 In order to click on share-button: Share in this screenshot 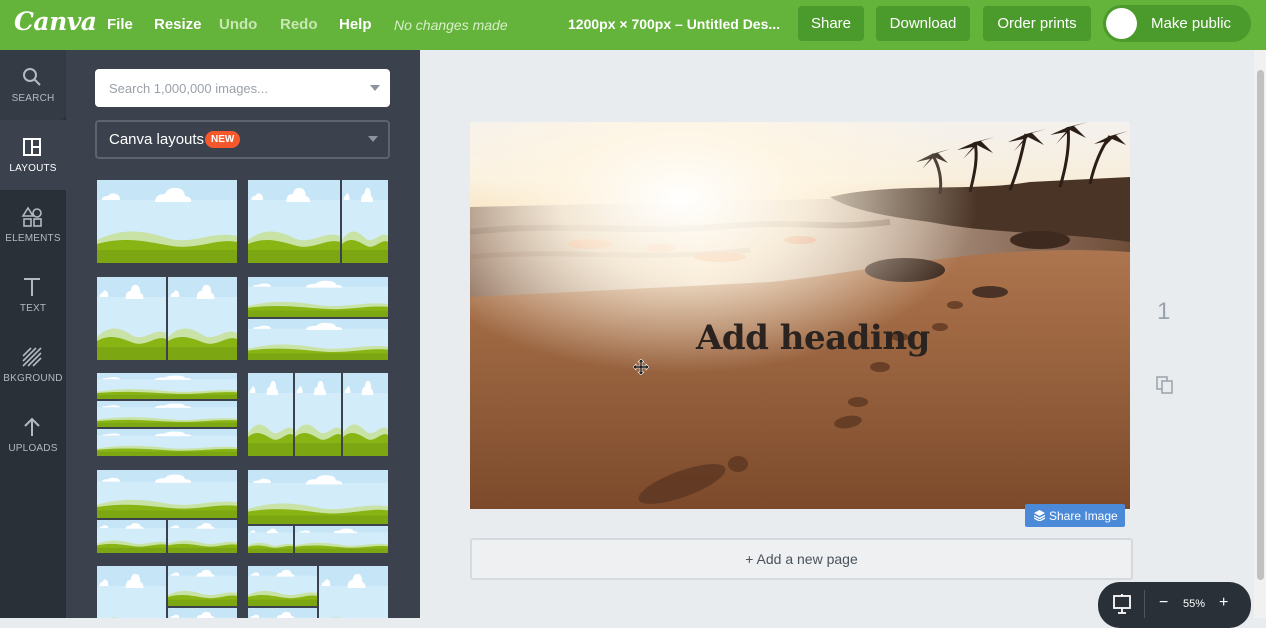, I will do `click(831, 23)`.